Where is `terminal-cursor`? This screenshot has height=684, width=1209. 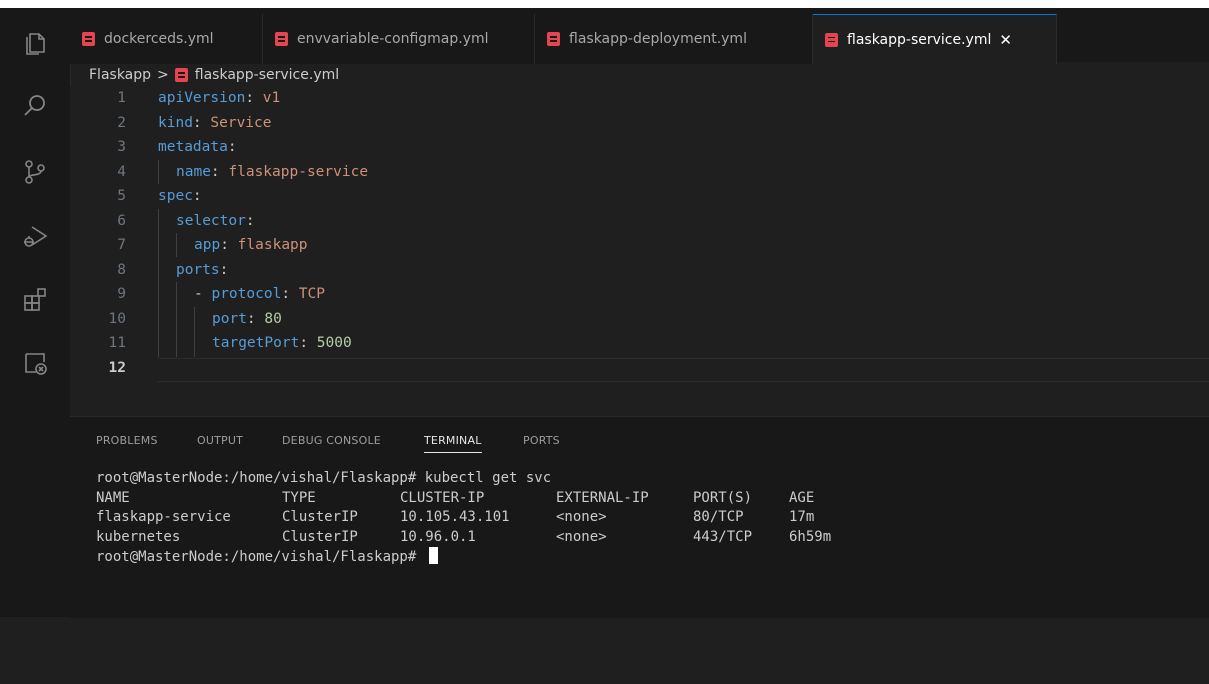 terminal-cursor is located at coordinates (433, 555).